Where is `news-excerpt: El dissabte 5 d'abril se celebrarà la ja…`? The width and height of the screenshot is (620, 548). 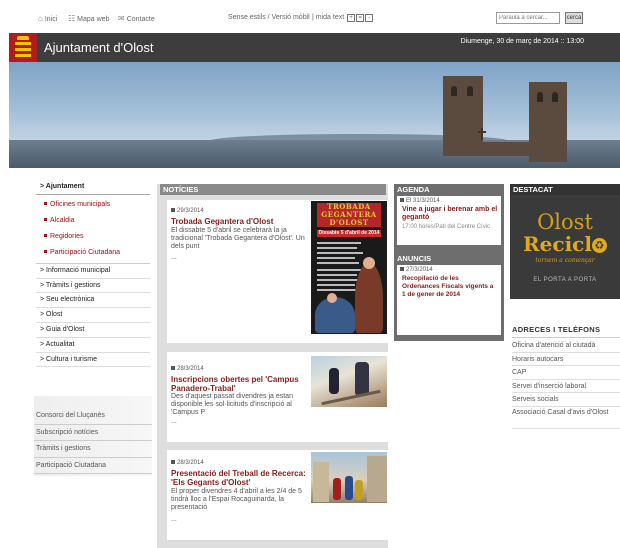
news-excerpt: El dissabte 5 d'abril se celebrarà la ja… is located at coordinates (238, 238).